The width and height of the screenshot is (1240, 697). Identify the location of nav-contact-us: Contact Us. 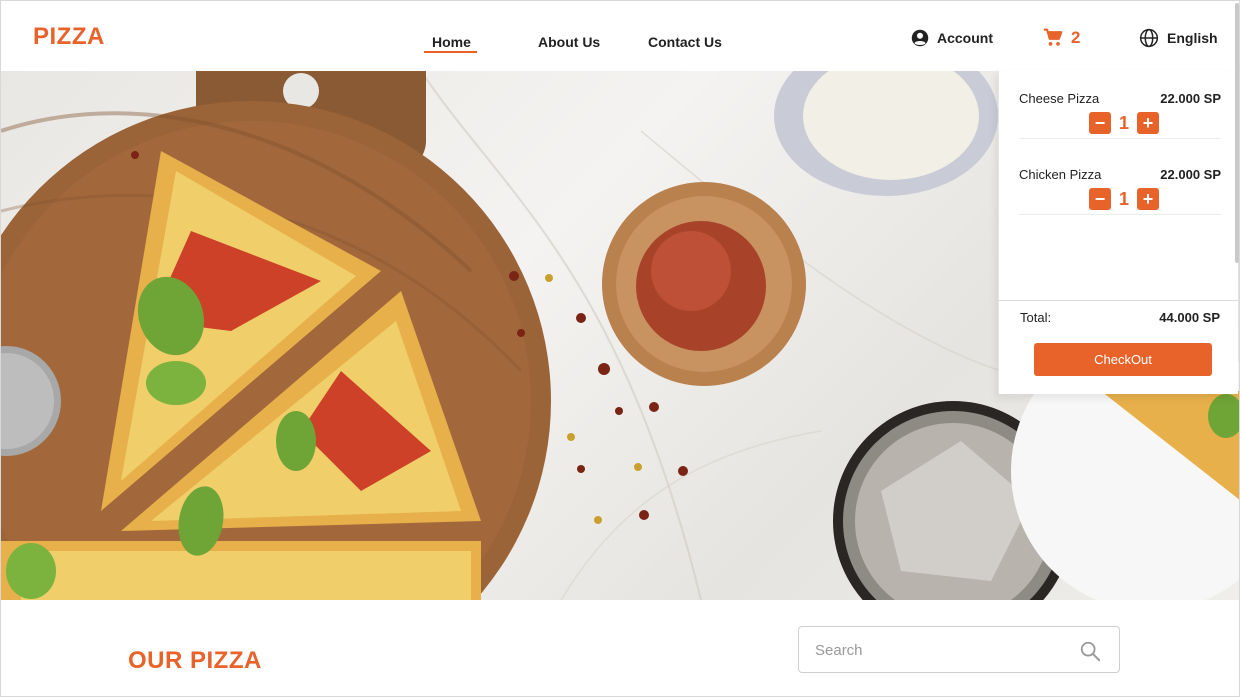
(685, 42).